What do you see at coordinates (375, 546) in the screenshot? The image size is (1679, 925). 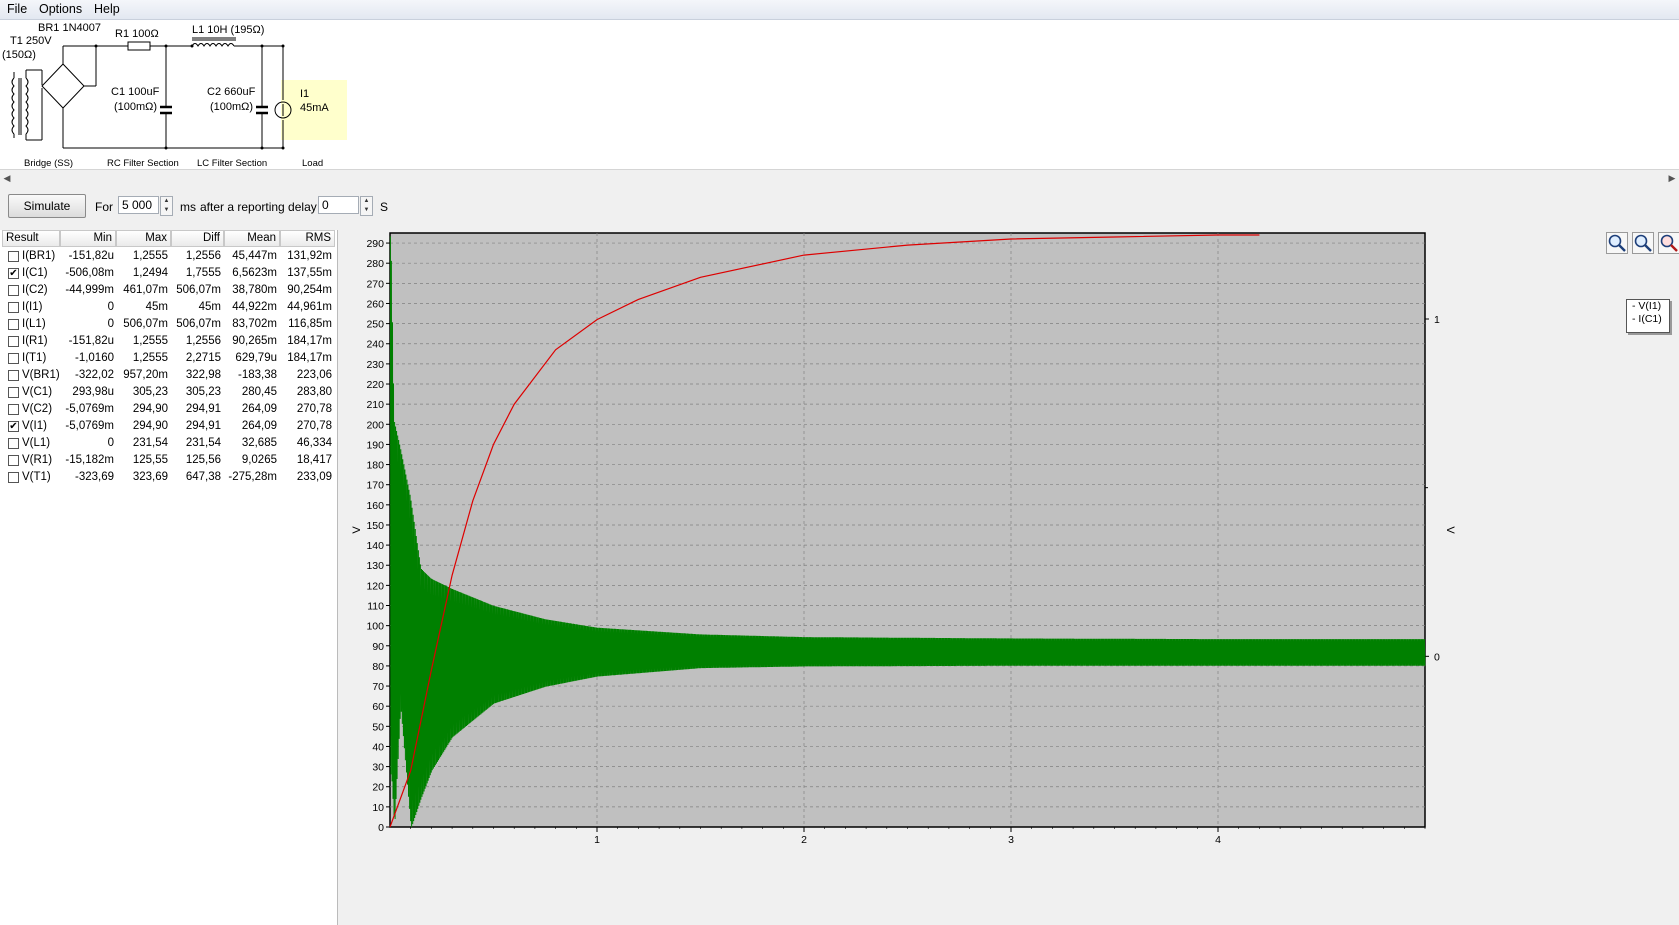 I see `y-tick-label: 140` at bounding box center [375, 546].